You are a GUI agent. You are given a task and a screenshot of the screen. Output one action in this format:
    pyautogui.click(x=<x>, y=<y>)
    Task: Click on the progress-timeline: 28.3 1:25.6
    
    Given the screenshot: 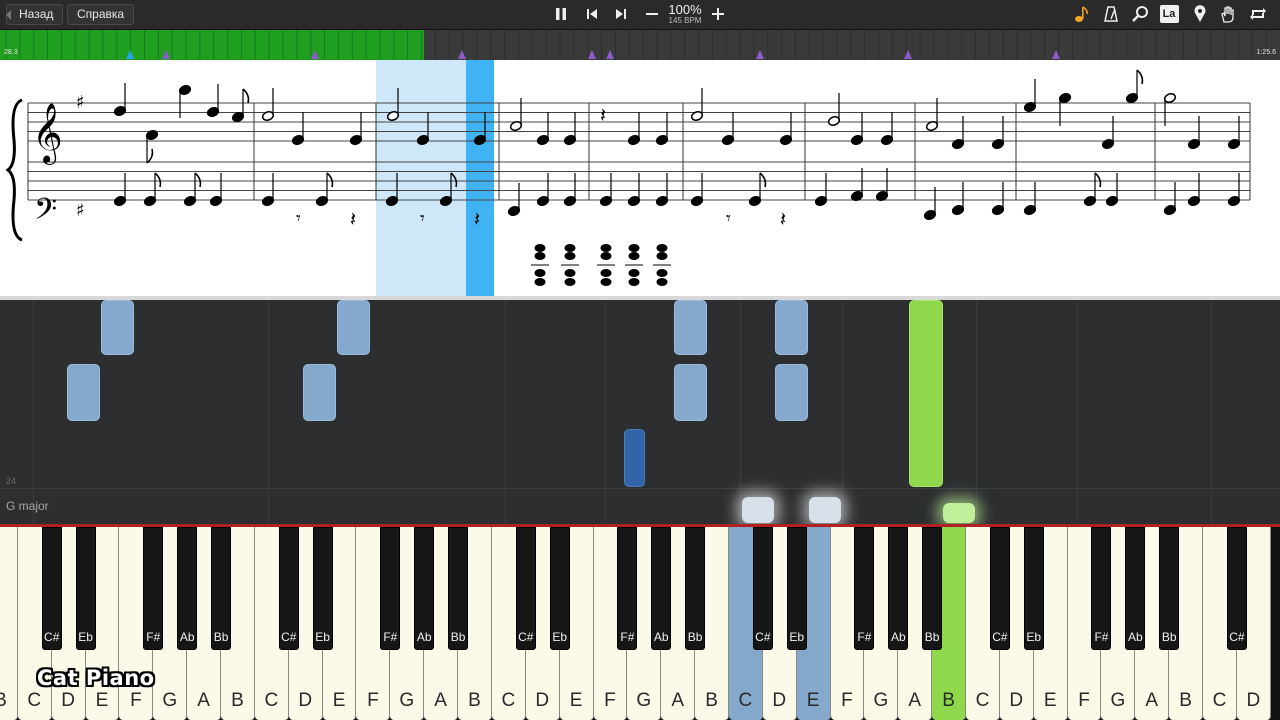 What is the action you would take?
    pyautogui.click(x=640, y=44)
    